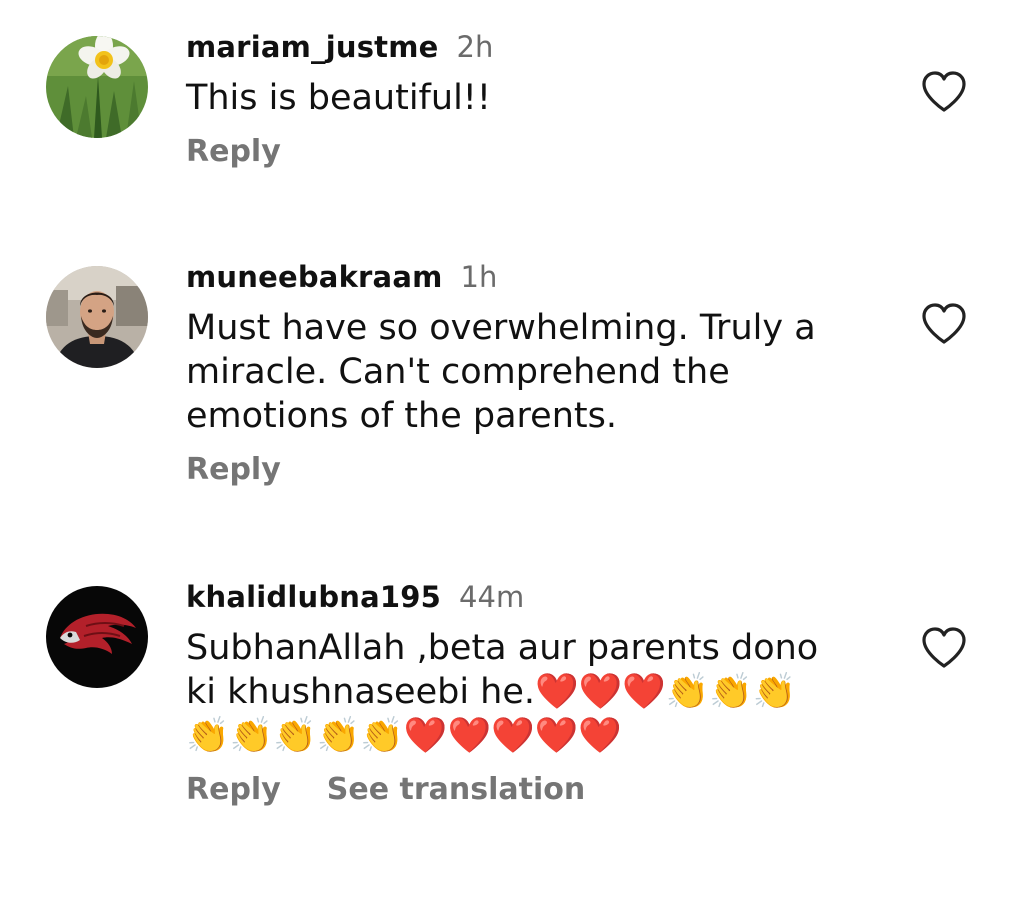  I want to click on comment-username: khalidlubna195, so click(313, 597).